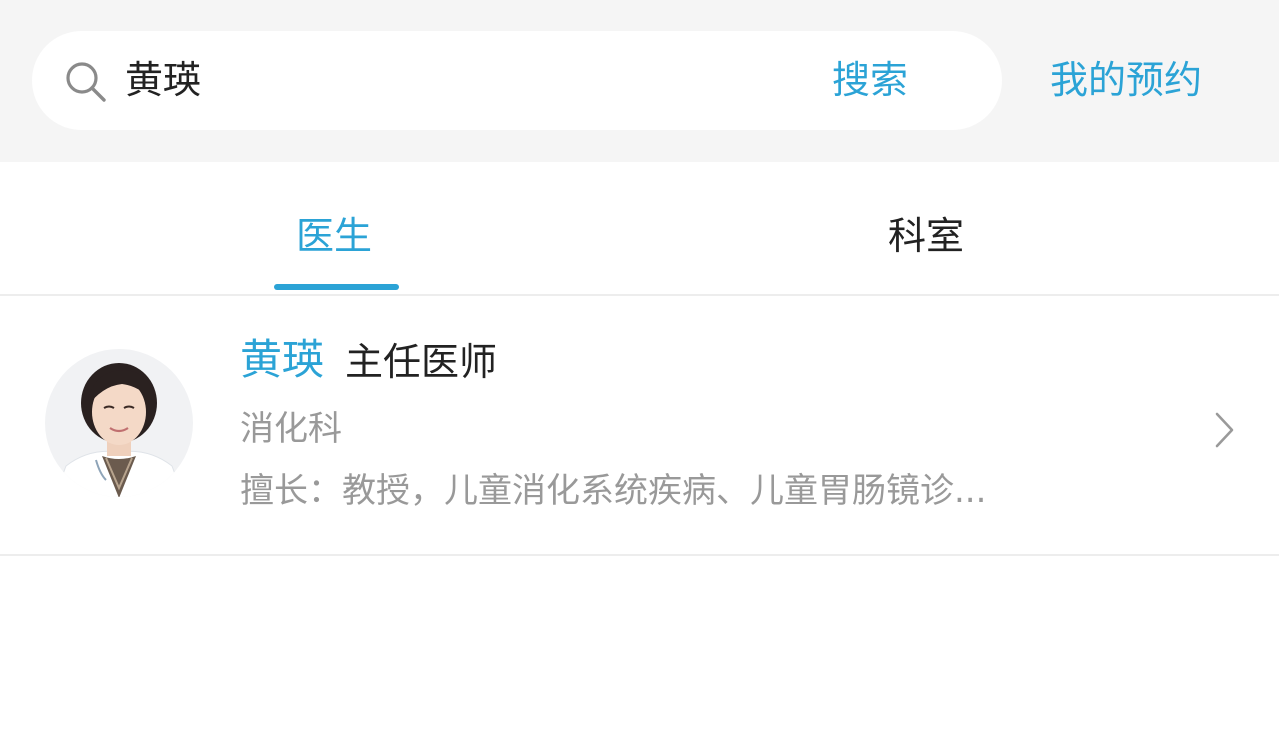  Describe the element at coordinates (282, 359) in the screenshot. I see `doctor-name: 黄瑛` at that location.